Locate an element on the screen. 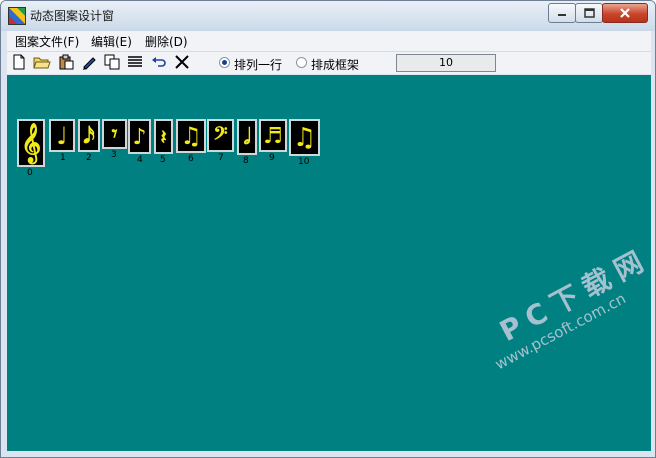  list-icon is located at coordinates (135, 61).